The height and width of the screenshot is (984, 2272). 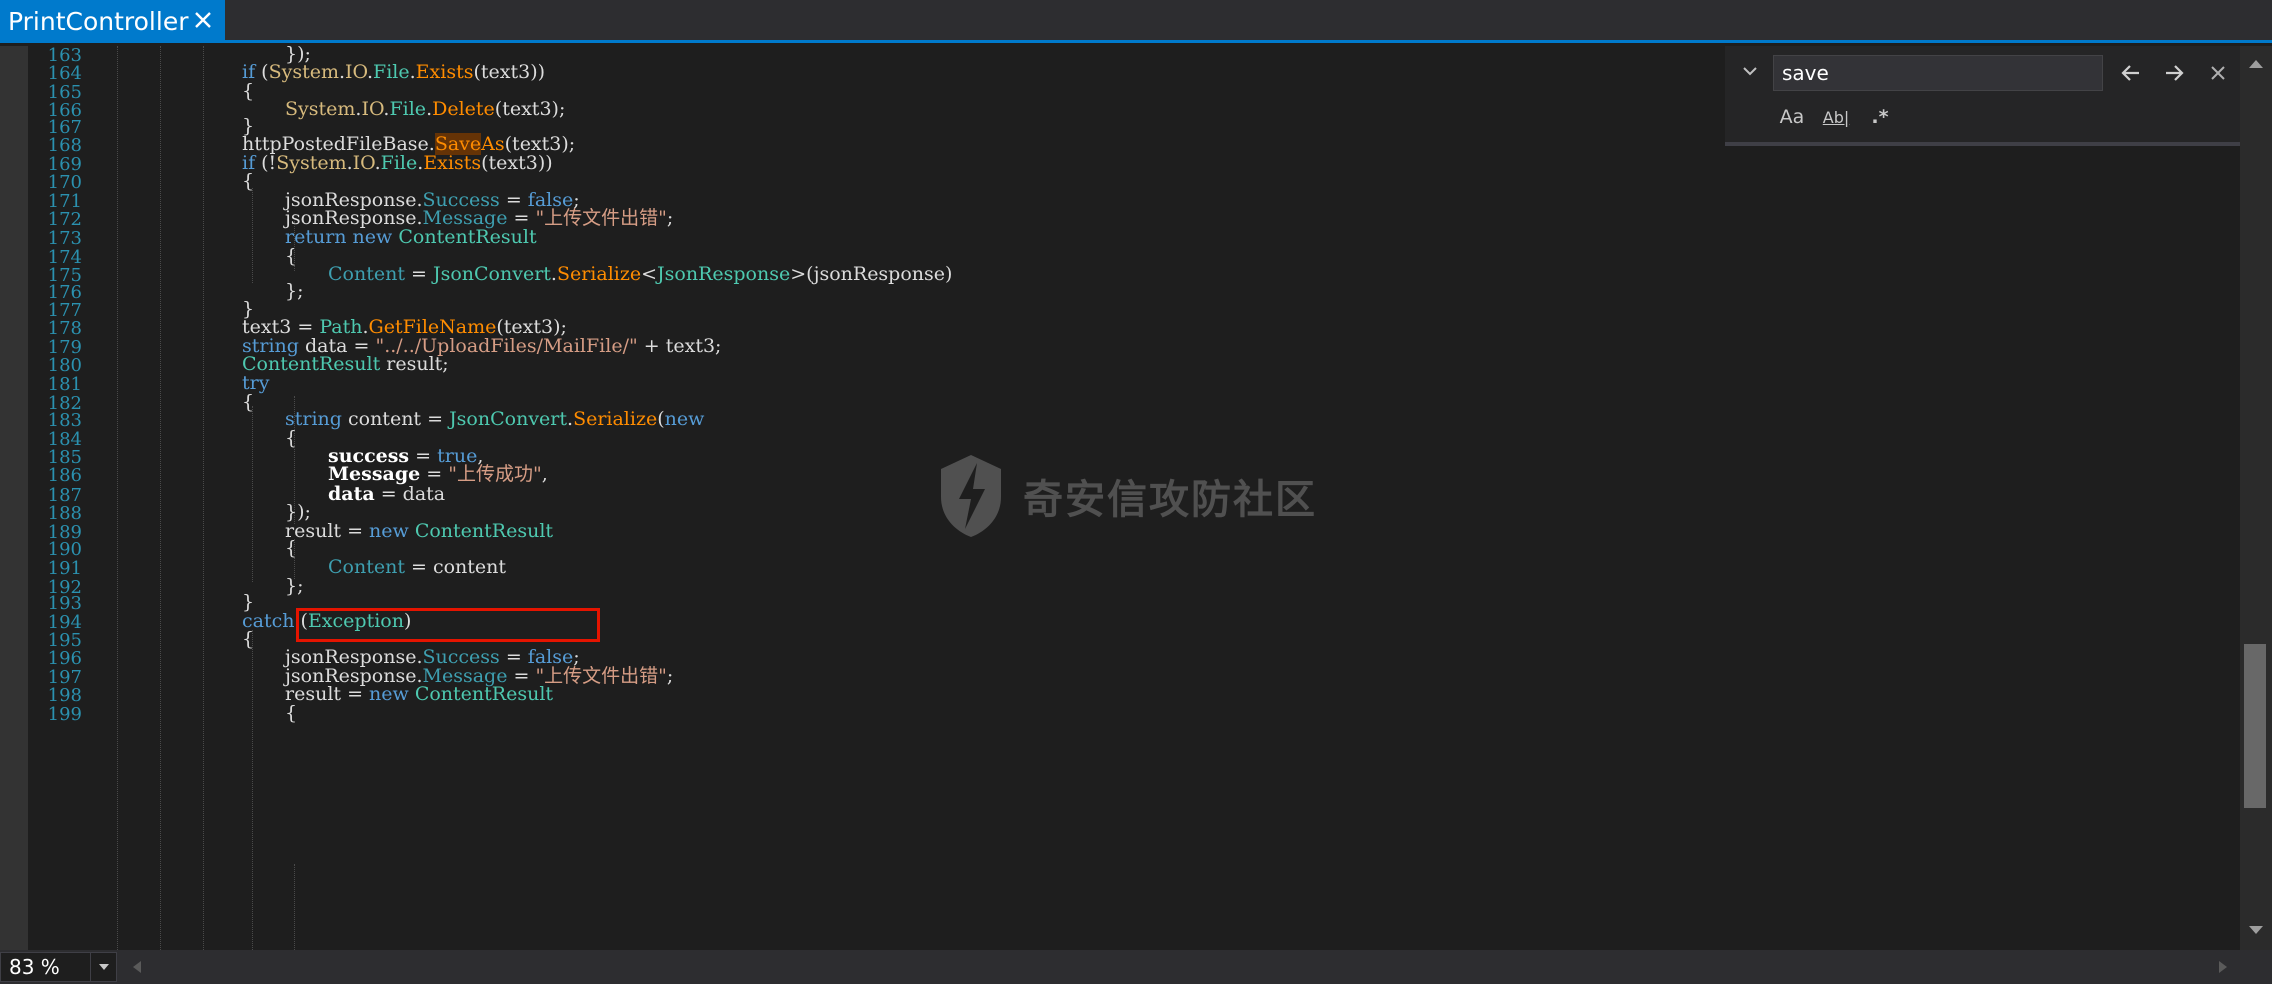 I want to click on code-line: System.IO.File.Delete(text3);, so click(x=425, y=109).